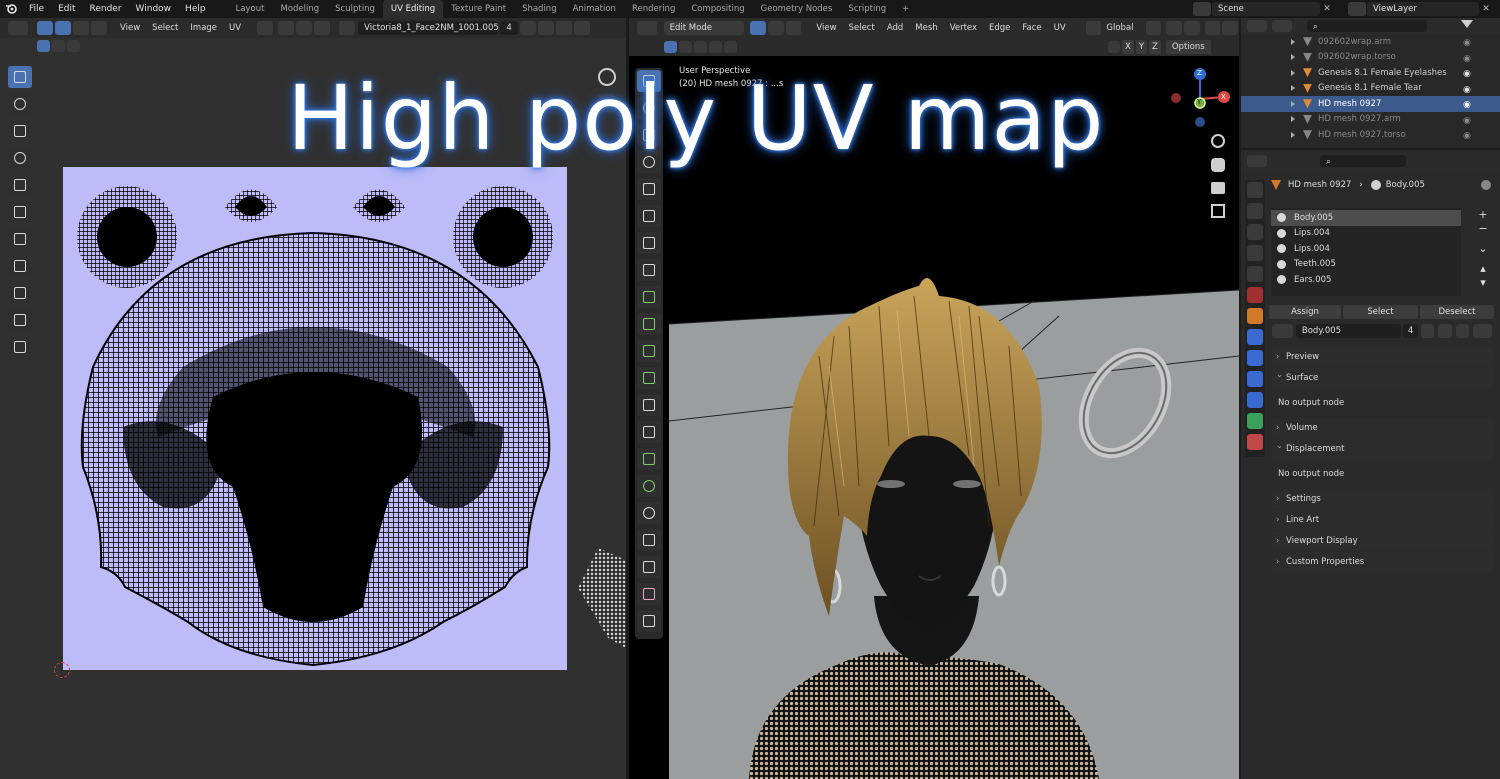 The image size is (1500, 779). Describe the element at coordinates (1370, 135) in the screenshot. I see `outliner-row: HD mesh 0927.torso` at that location.